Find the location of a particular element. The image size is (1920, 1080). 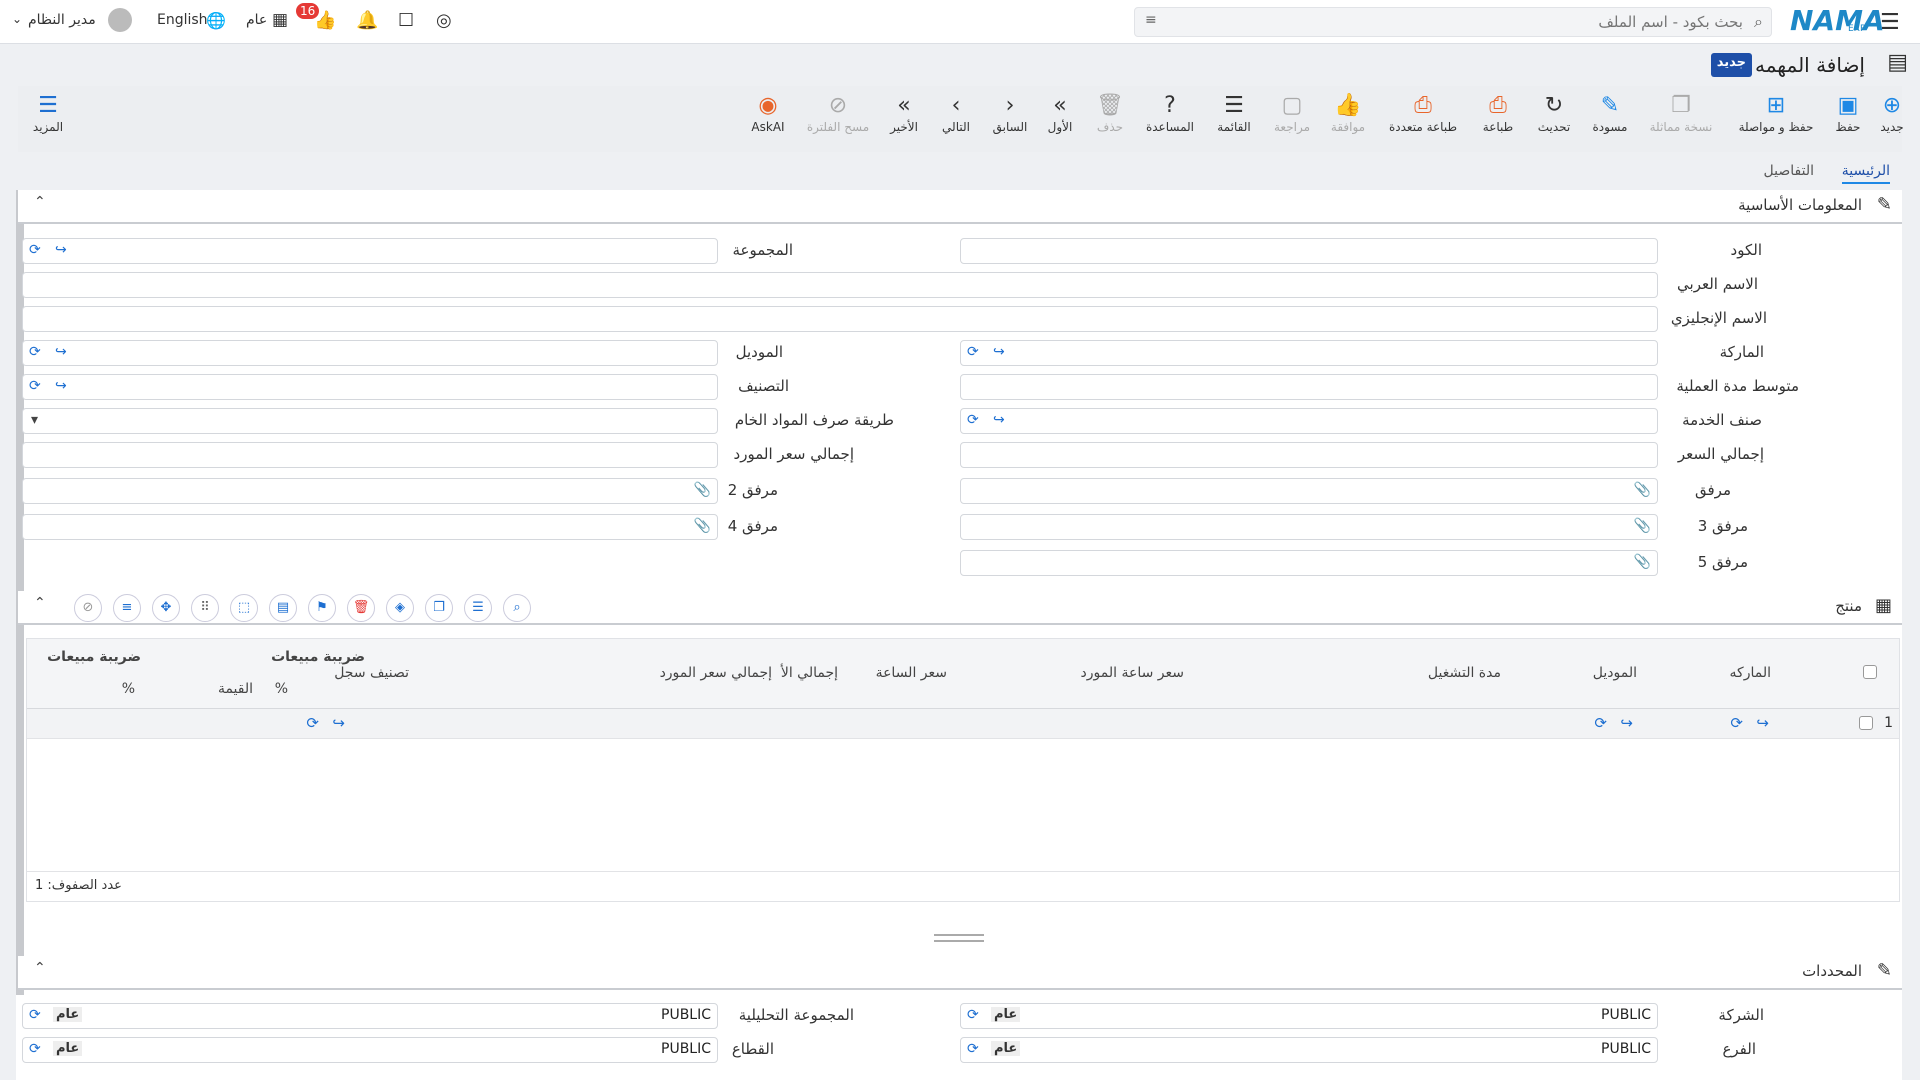

scope-label: عام is located at coordinates (256, 20).